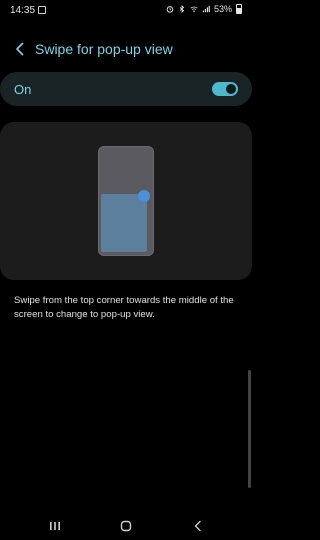 The image size is (320, 540). I want to click on bluetooth-icon, so click(182, 9).